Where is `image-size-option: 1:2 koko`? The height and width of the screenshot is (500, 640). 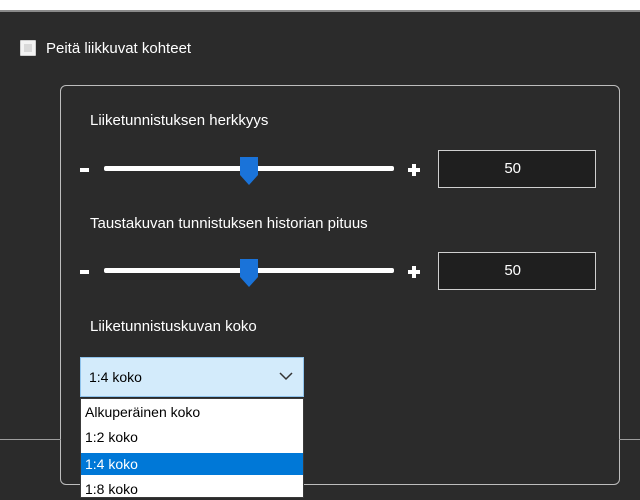 image-size-option: 1:2 koko is located at coordinates (192, 437).